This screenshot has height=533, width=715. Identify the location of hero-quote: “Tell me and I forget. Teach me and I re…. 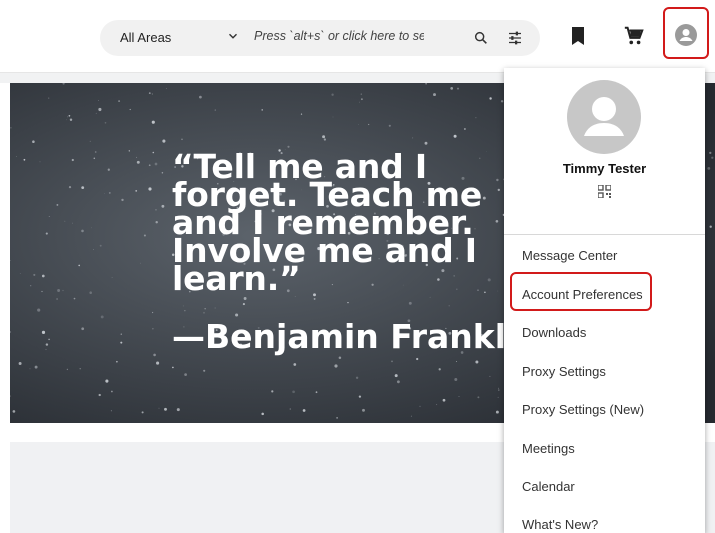
(327, 222).